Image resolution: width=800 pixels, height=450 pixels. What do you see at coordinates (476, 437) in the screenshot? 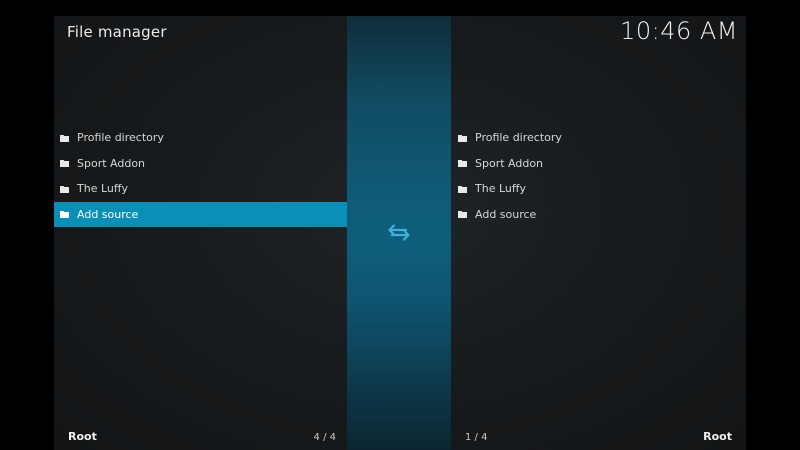
I see `right-footer-count: 1 / 4` at bounding box center [476, 437].